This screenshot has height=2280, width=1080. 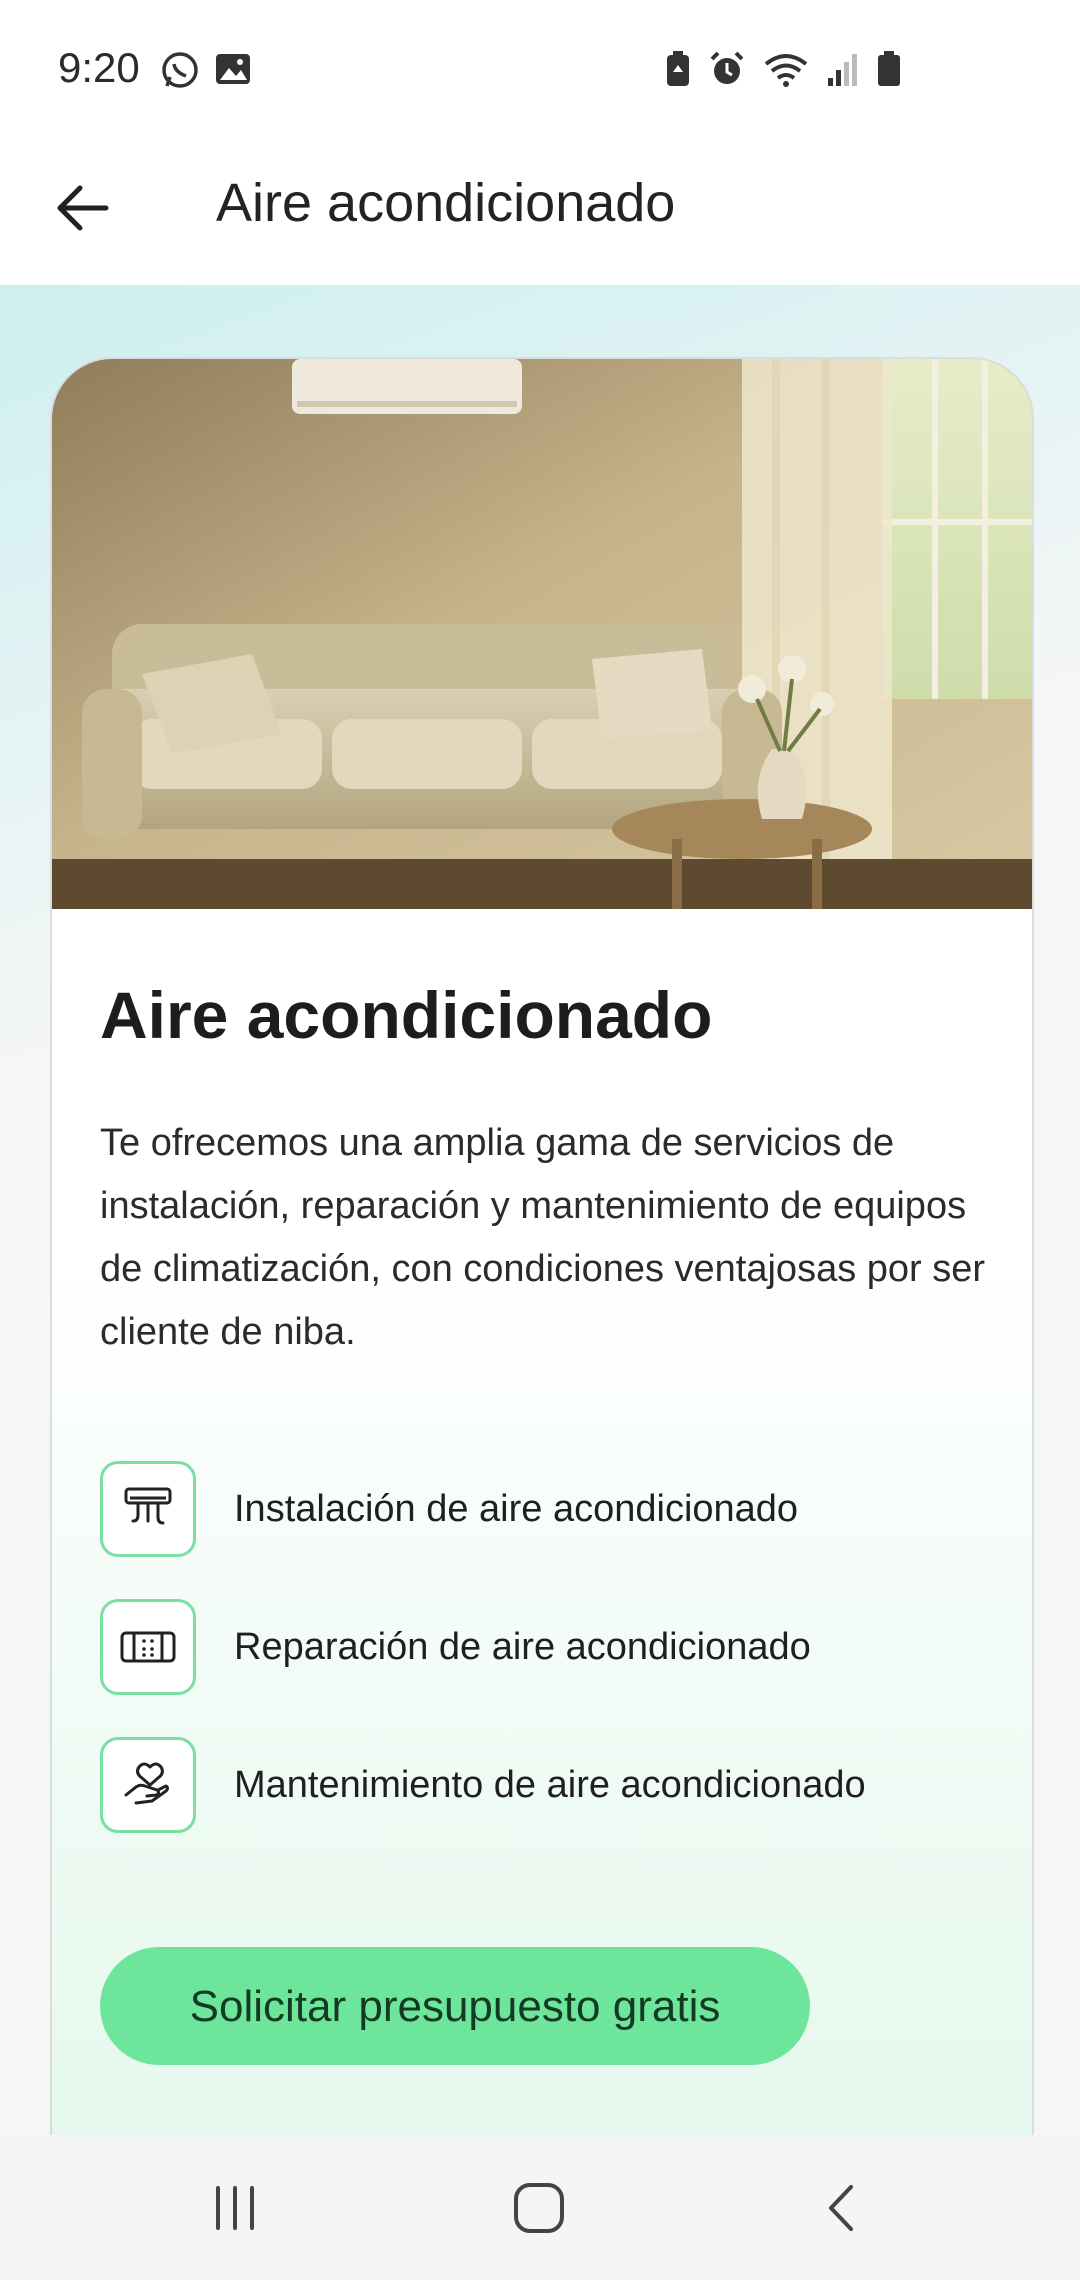 I want to click on recent-apps-icon, so click(x=235, y=2210).